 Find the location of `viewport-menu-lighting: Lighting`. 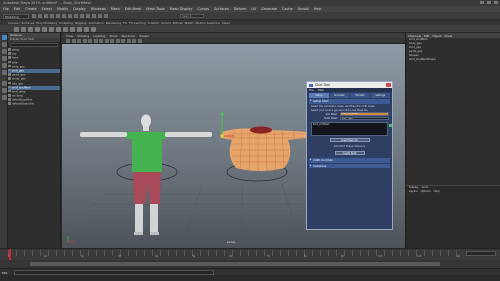

viewport-menu-lighting: Lighting is located at coordinates (99, 36).